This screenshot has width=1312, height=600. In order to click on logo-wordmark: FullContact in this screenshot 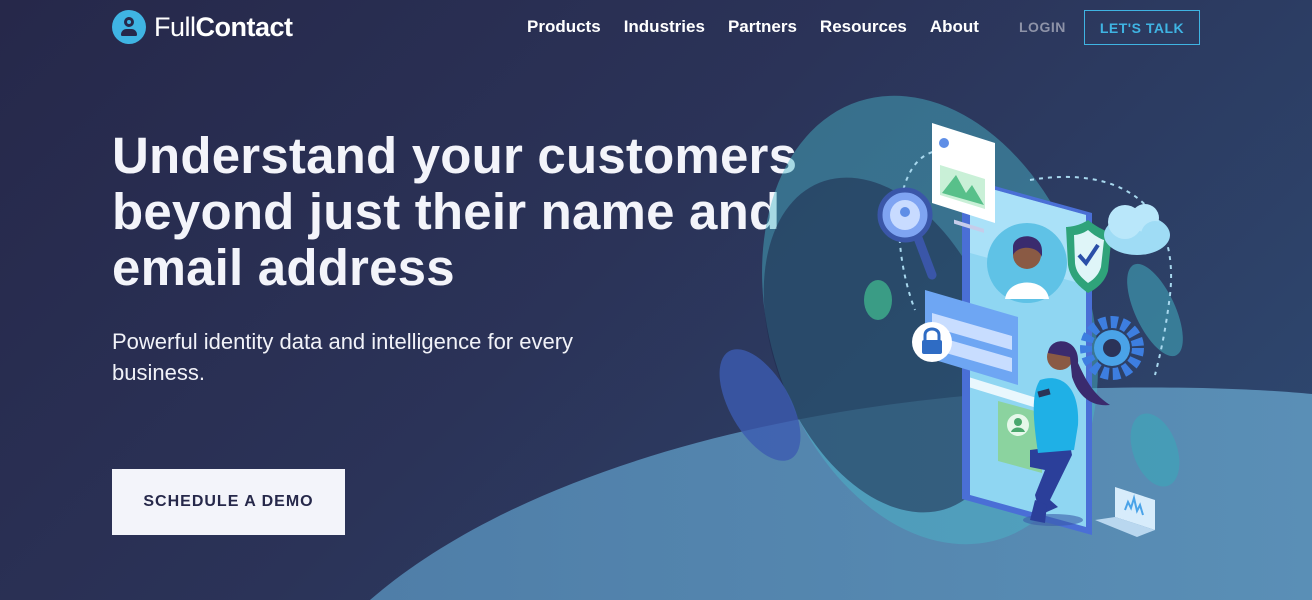, I will do `click(223, 26)`.